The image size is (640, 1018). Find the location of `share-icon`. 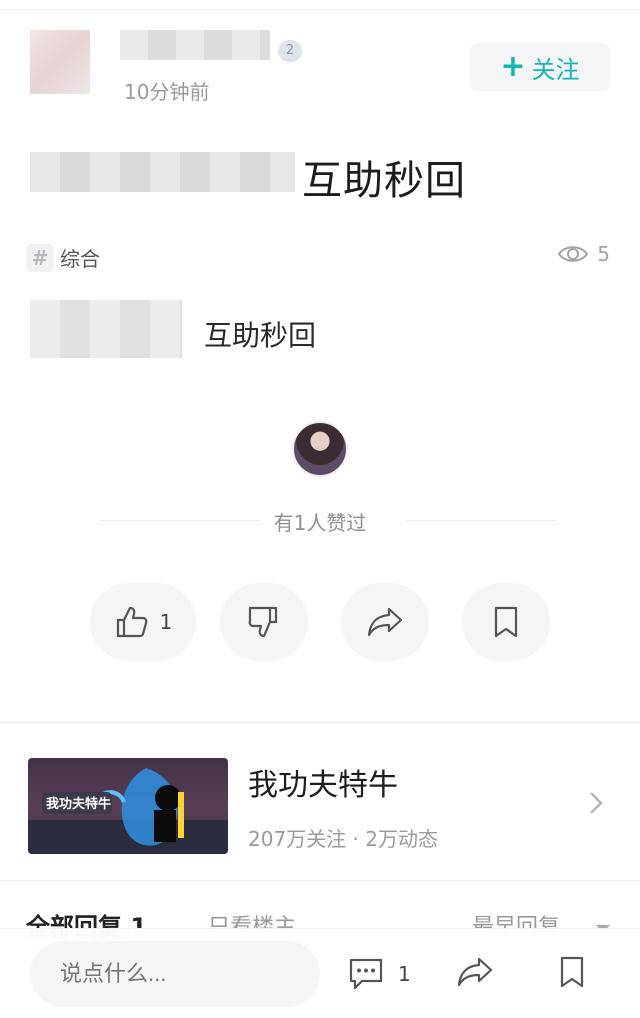

share-icon is located at coordinates (475, 972).